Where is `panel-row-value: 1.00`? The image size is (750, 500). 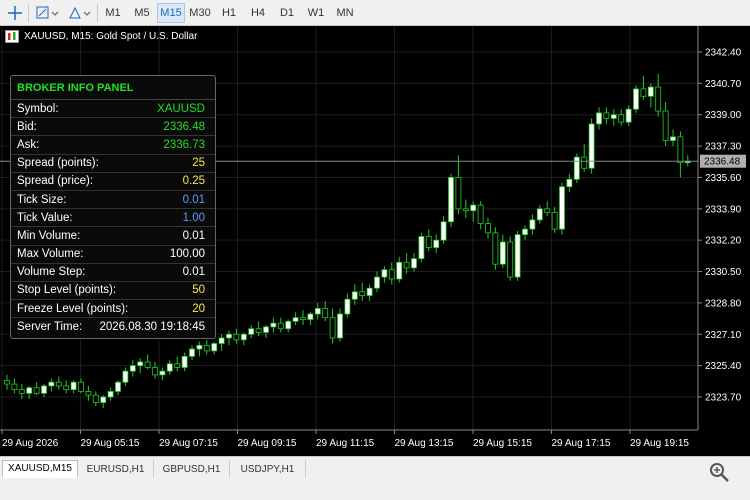
panel-row-value: 1.00 is located at coordinates (193, 217).